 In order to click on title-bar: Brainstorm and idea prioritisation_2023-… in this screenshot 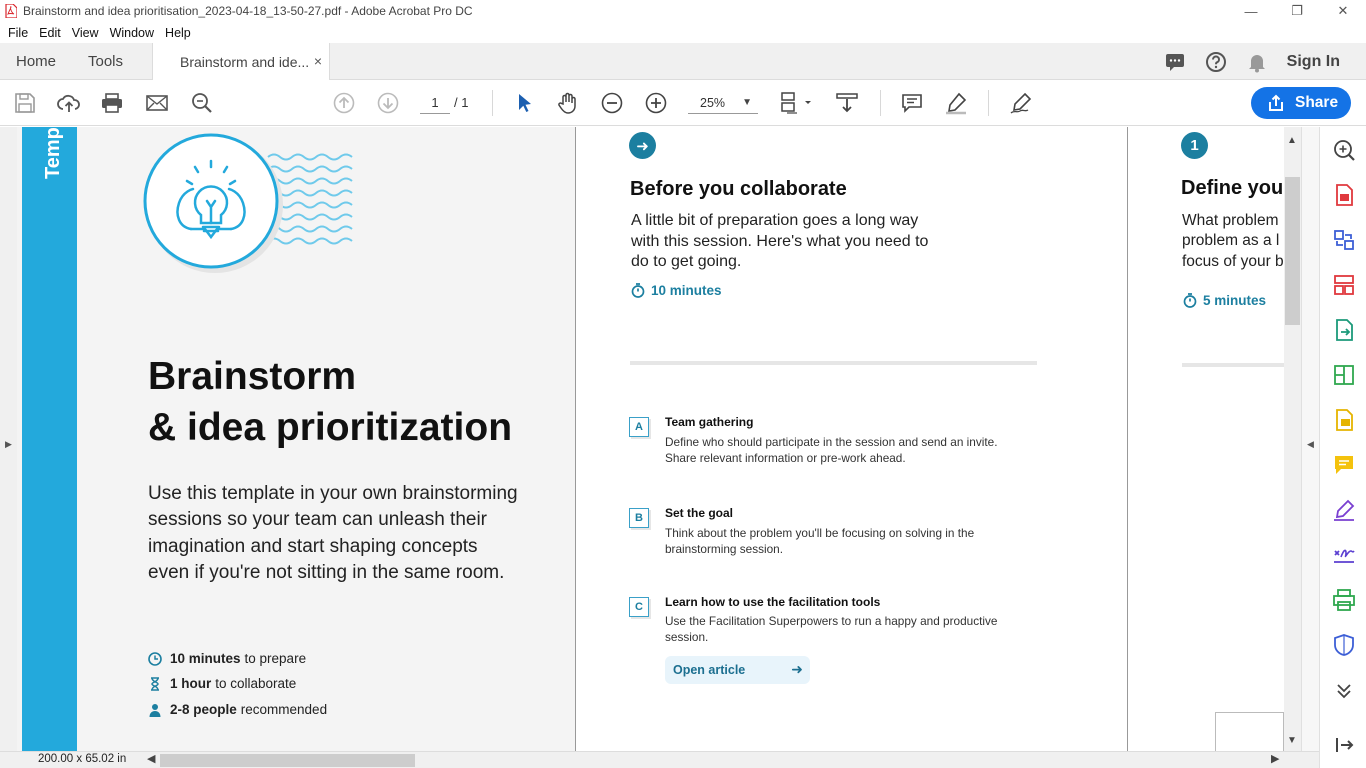, I will do `click(683, 11)`.